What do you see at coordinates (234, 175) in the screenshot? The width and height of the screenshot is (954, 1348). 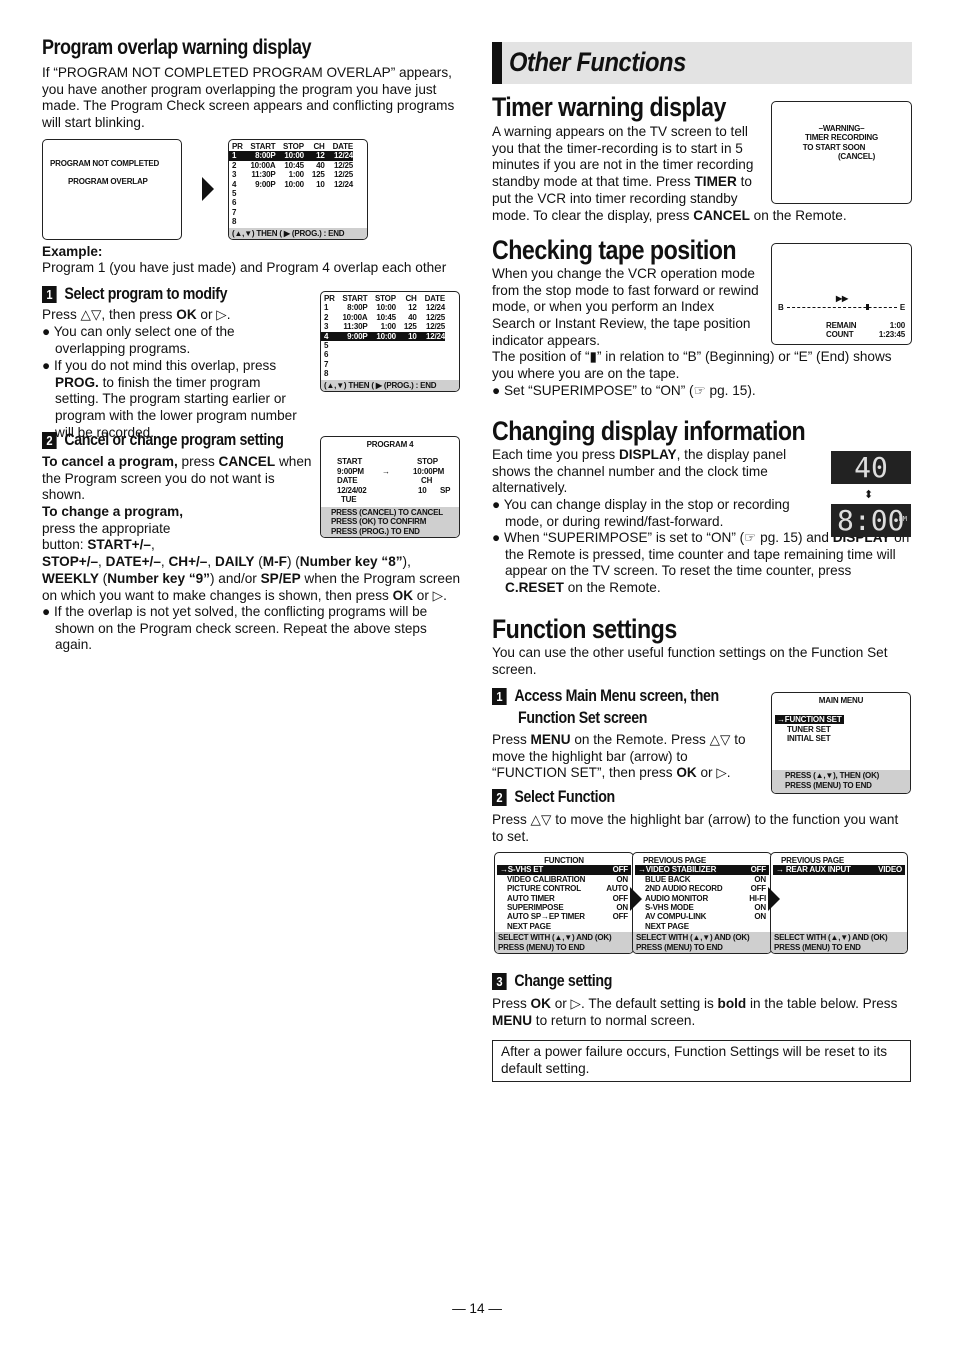 I see `table-cell: 3` at bounding box center [234, 175].